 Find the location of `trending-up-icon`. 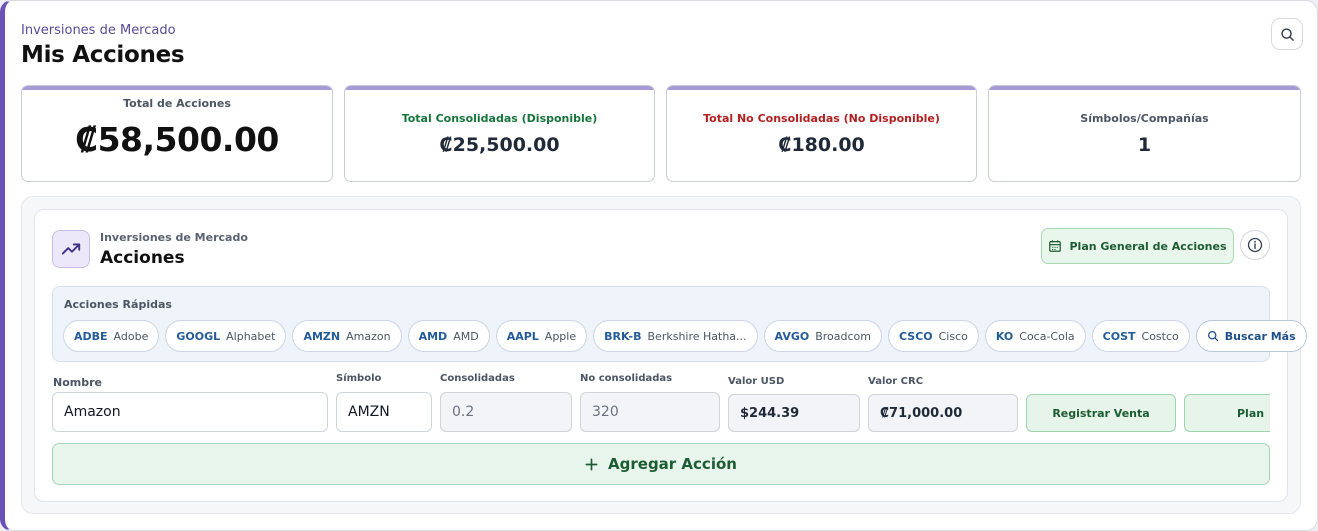

trending-up-icon is located at coordinates (71, 249).